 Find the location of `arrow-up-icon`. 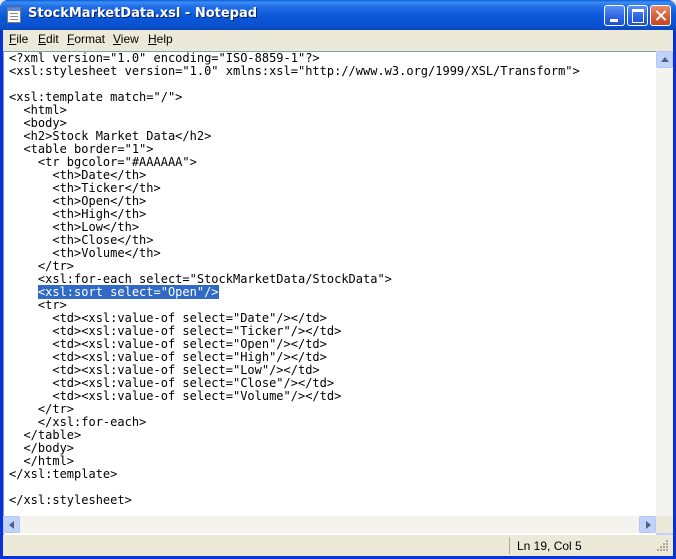

arrow-up-icon is located at coordinates (665, 59).